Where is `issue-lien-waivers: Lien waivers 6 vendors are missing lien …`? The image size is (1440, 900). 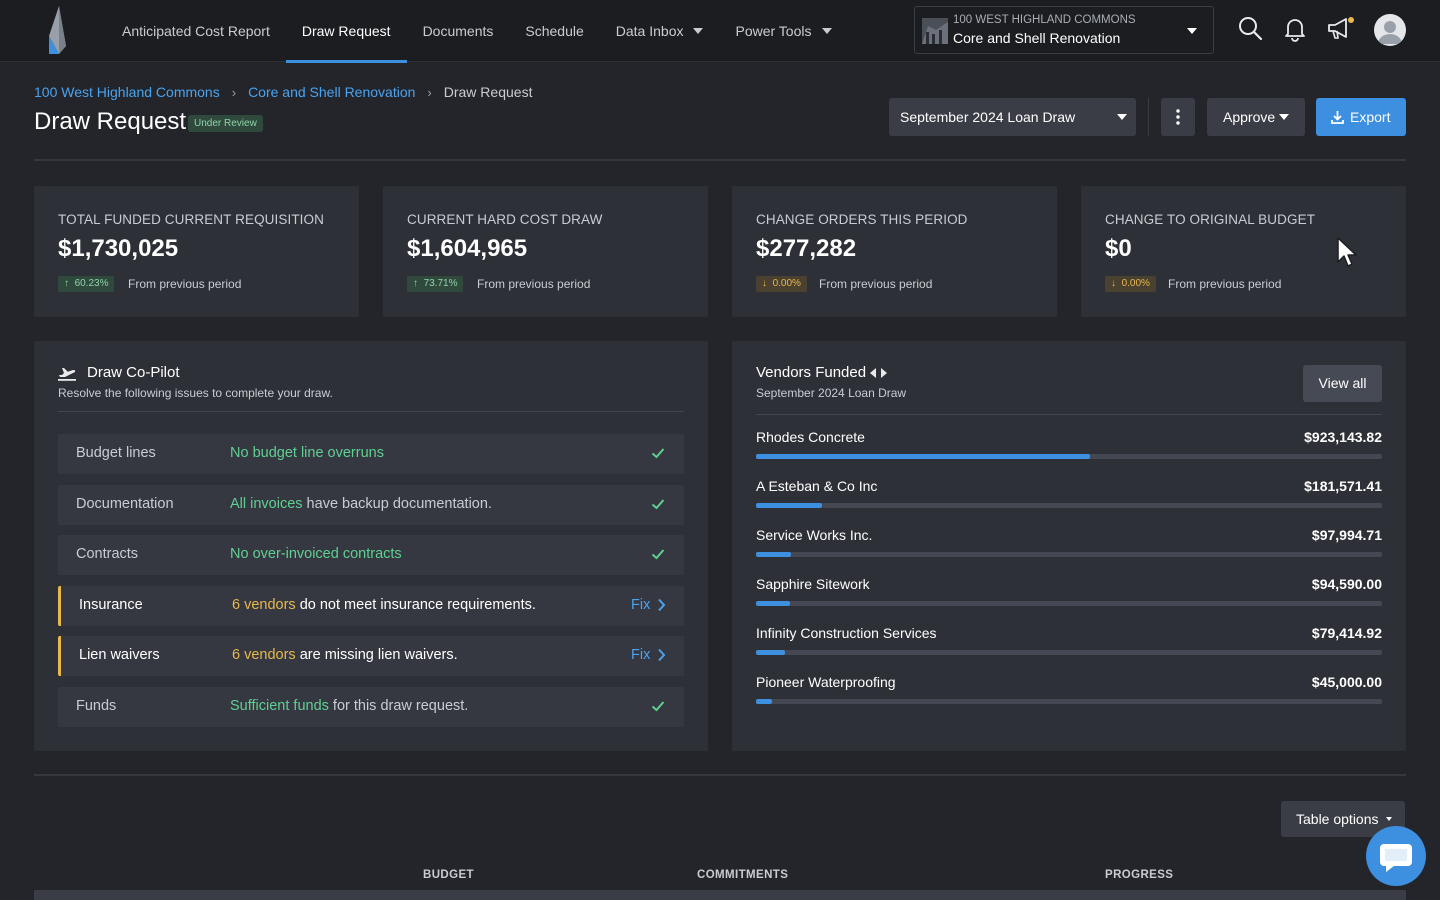 issue-lien-waivers: Lien waivers 6 vendors are missing lien … is located at coordinates (371, 656).